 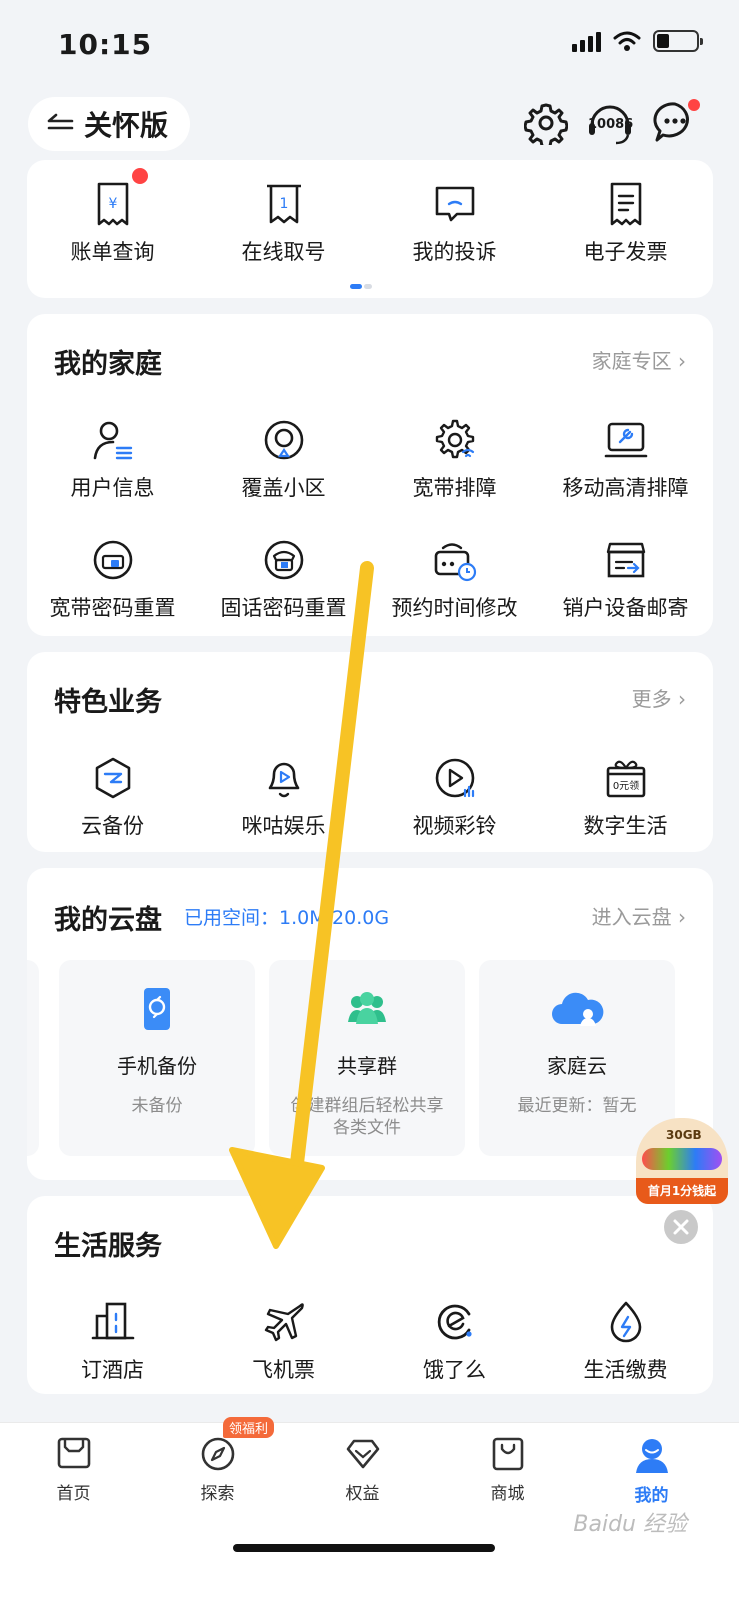 I want to click on hotline-button: 10086, so click(x=610, y=123).